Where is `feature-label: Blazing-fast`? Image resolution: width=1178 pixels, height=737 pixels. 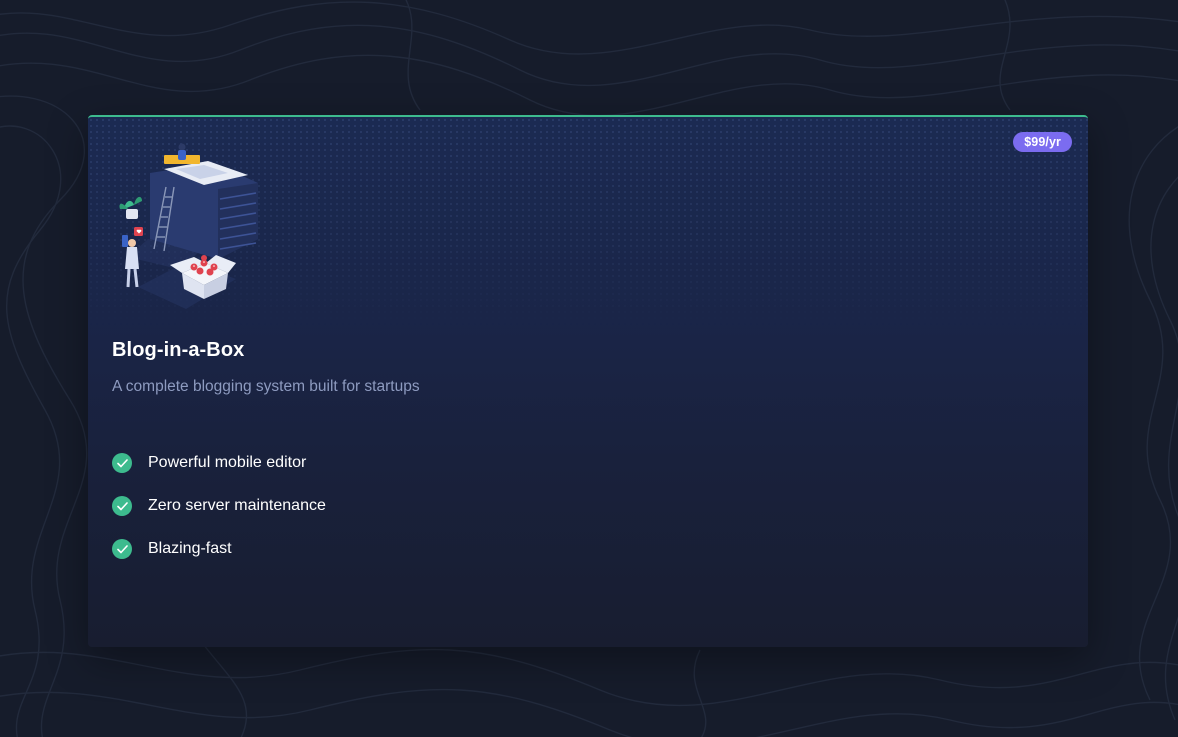 feature-label: Blazing-fast is located at coordinates (190, 548).